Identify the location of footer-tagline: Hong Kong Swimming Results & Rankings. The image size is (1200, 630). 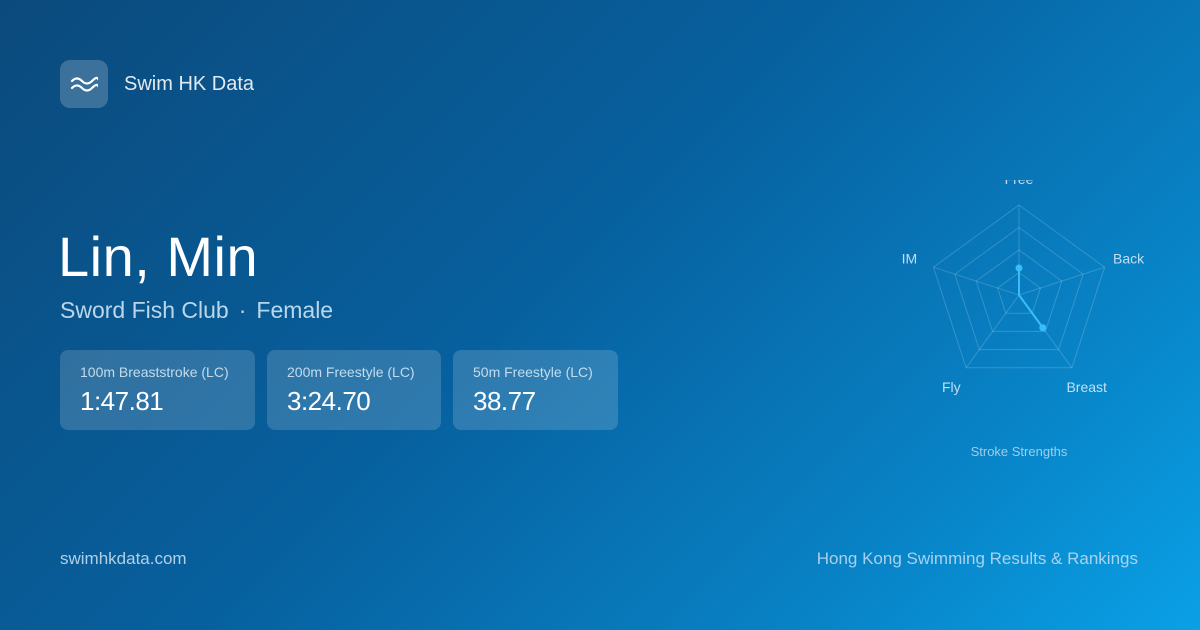
(977, 558).